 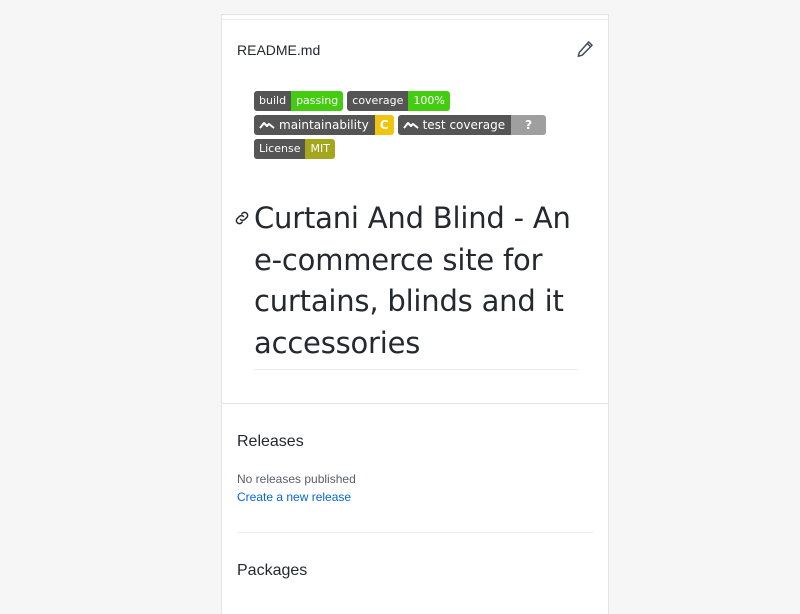 What do you see at coordinates (464, 125) in the screenshot?
I see `test-coverage-badge-label: test coverage` at bounding box center [464, 125].